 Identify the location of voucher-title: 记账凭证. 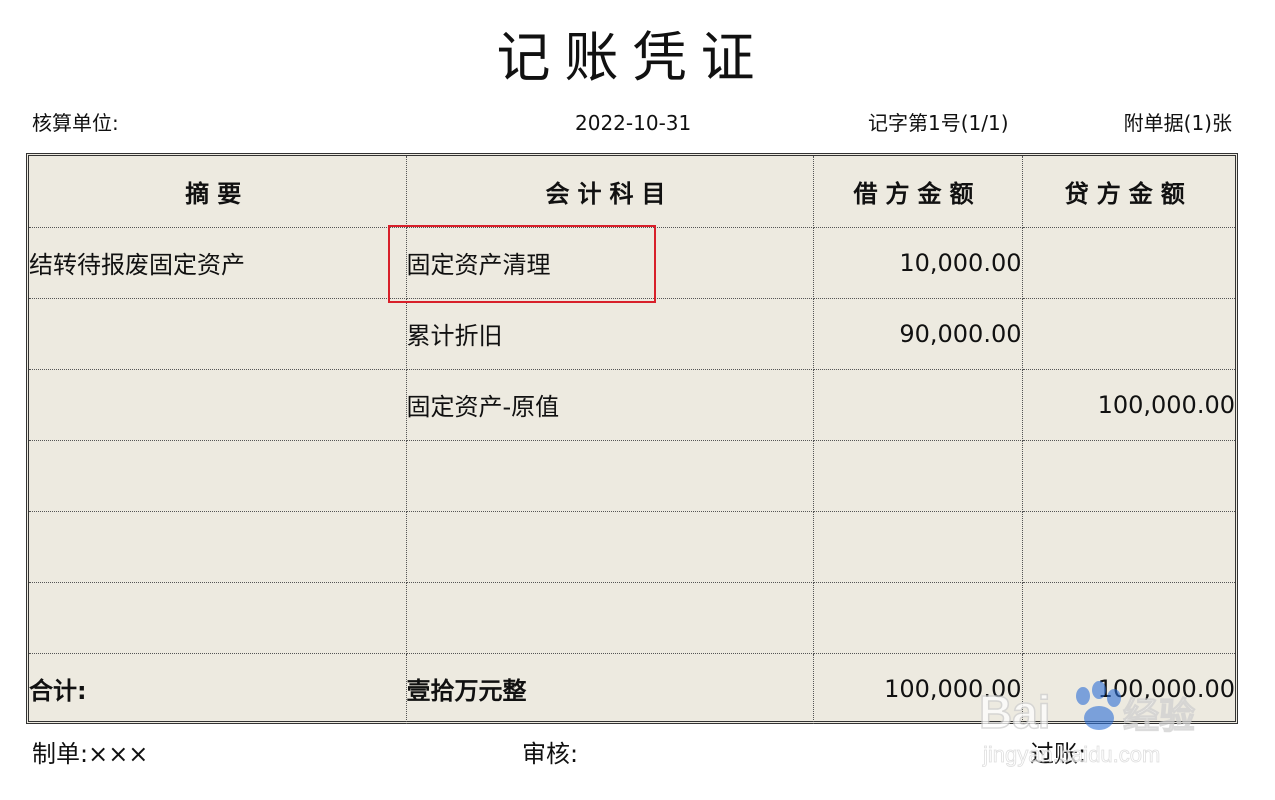
(632, 57).